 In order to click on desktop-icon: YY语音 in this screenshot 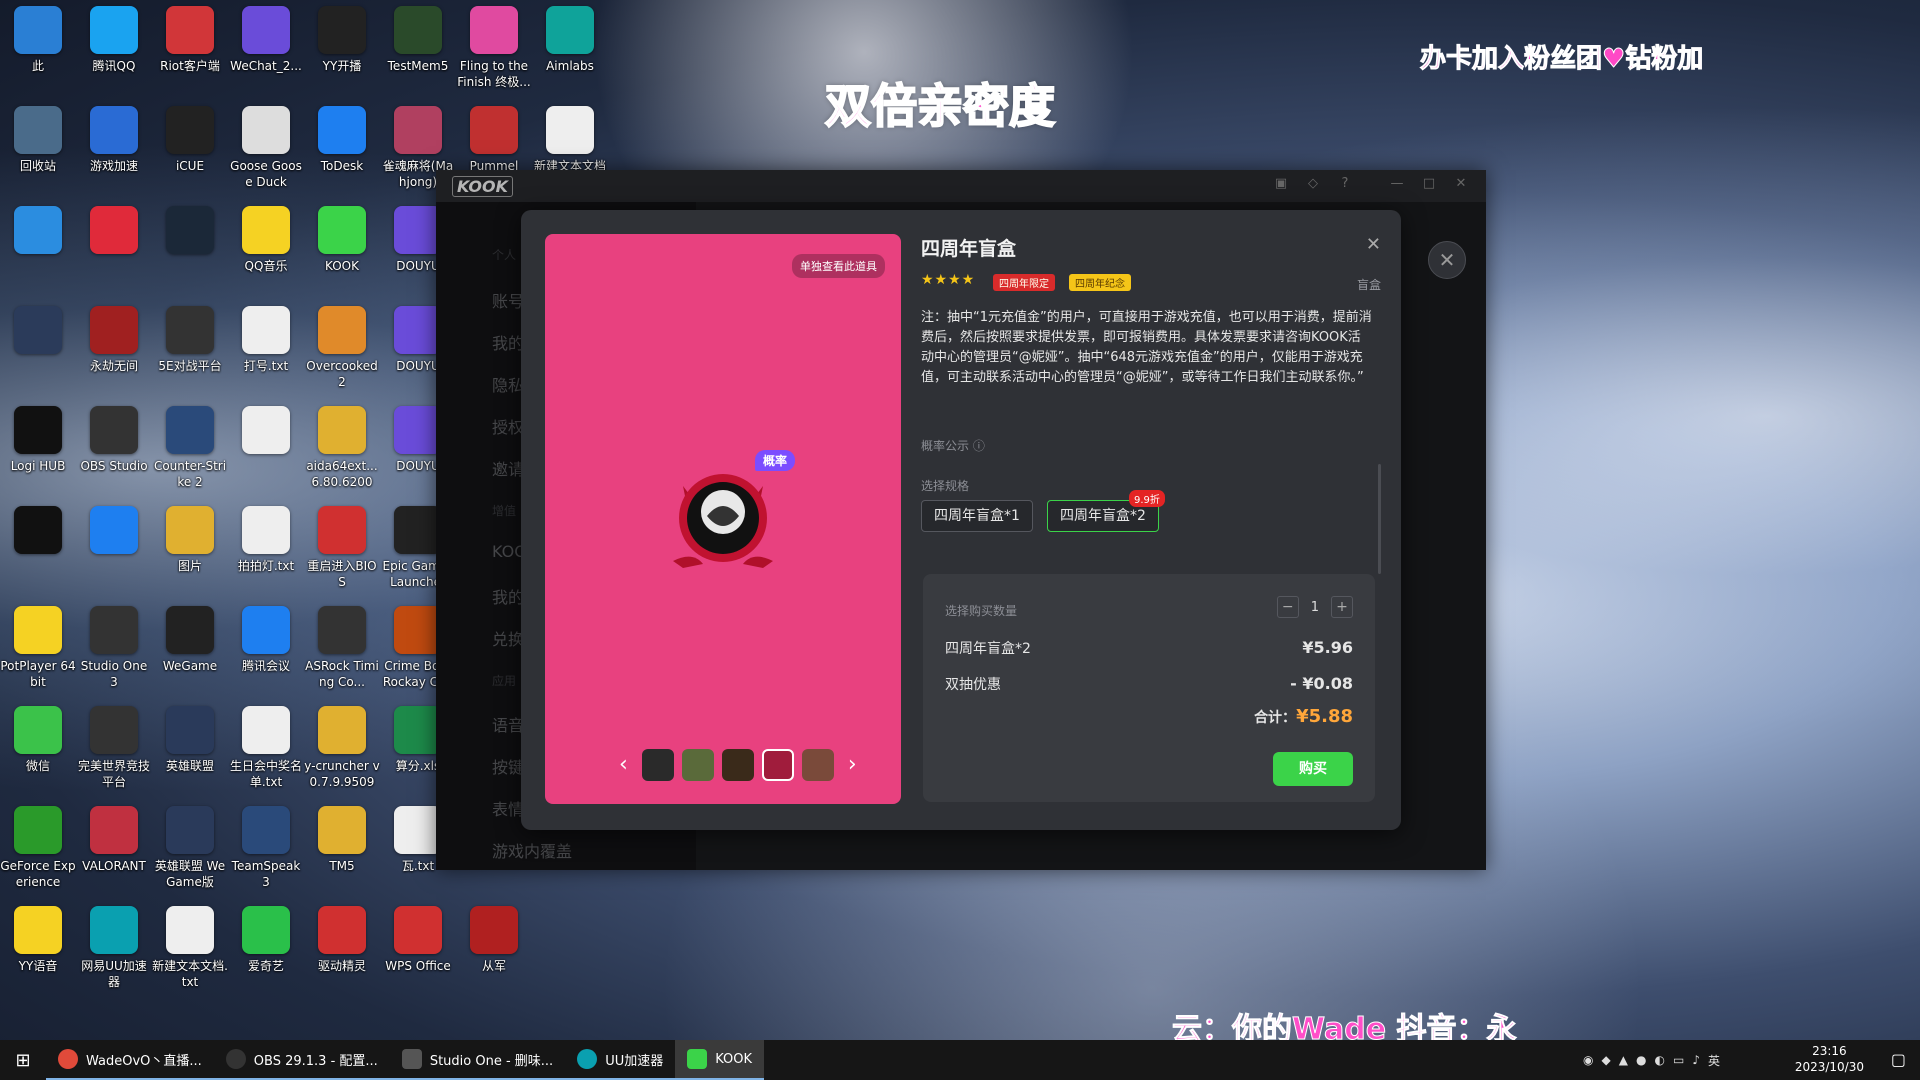, I will do `click(38, 937)`.